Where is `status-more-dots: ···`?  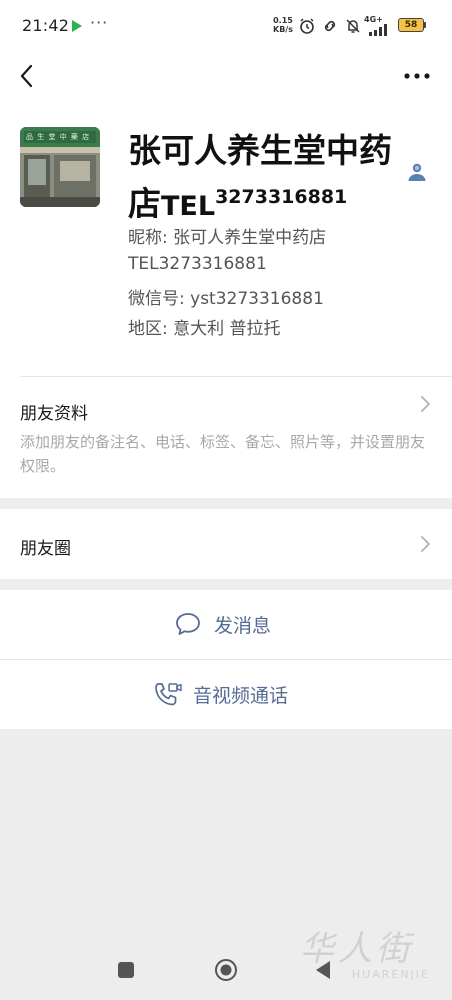
status-more-dots: ··· is located at coordinates (99, 22).